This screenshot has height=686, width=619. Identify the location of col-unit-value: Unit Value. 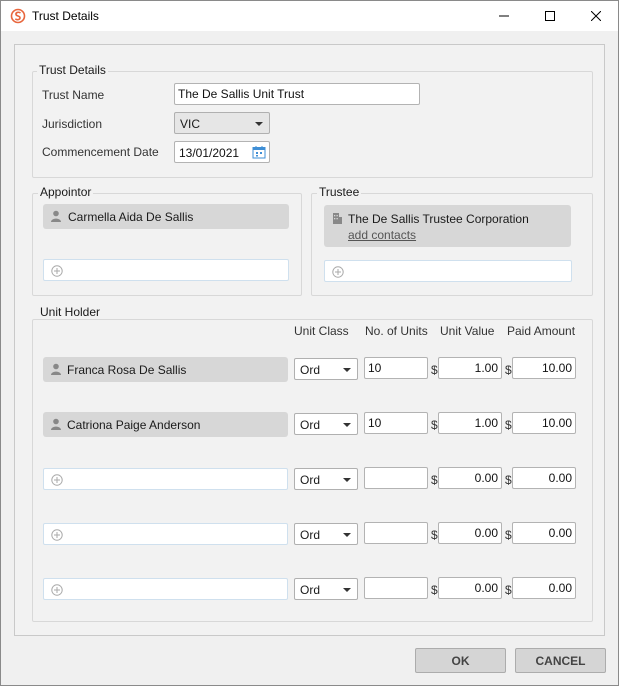
(467, 331).